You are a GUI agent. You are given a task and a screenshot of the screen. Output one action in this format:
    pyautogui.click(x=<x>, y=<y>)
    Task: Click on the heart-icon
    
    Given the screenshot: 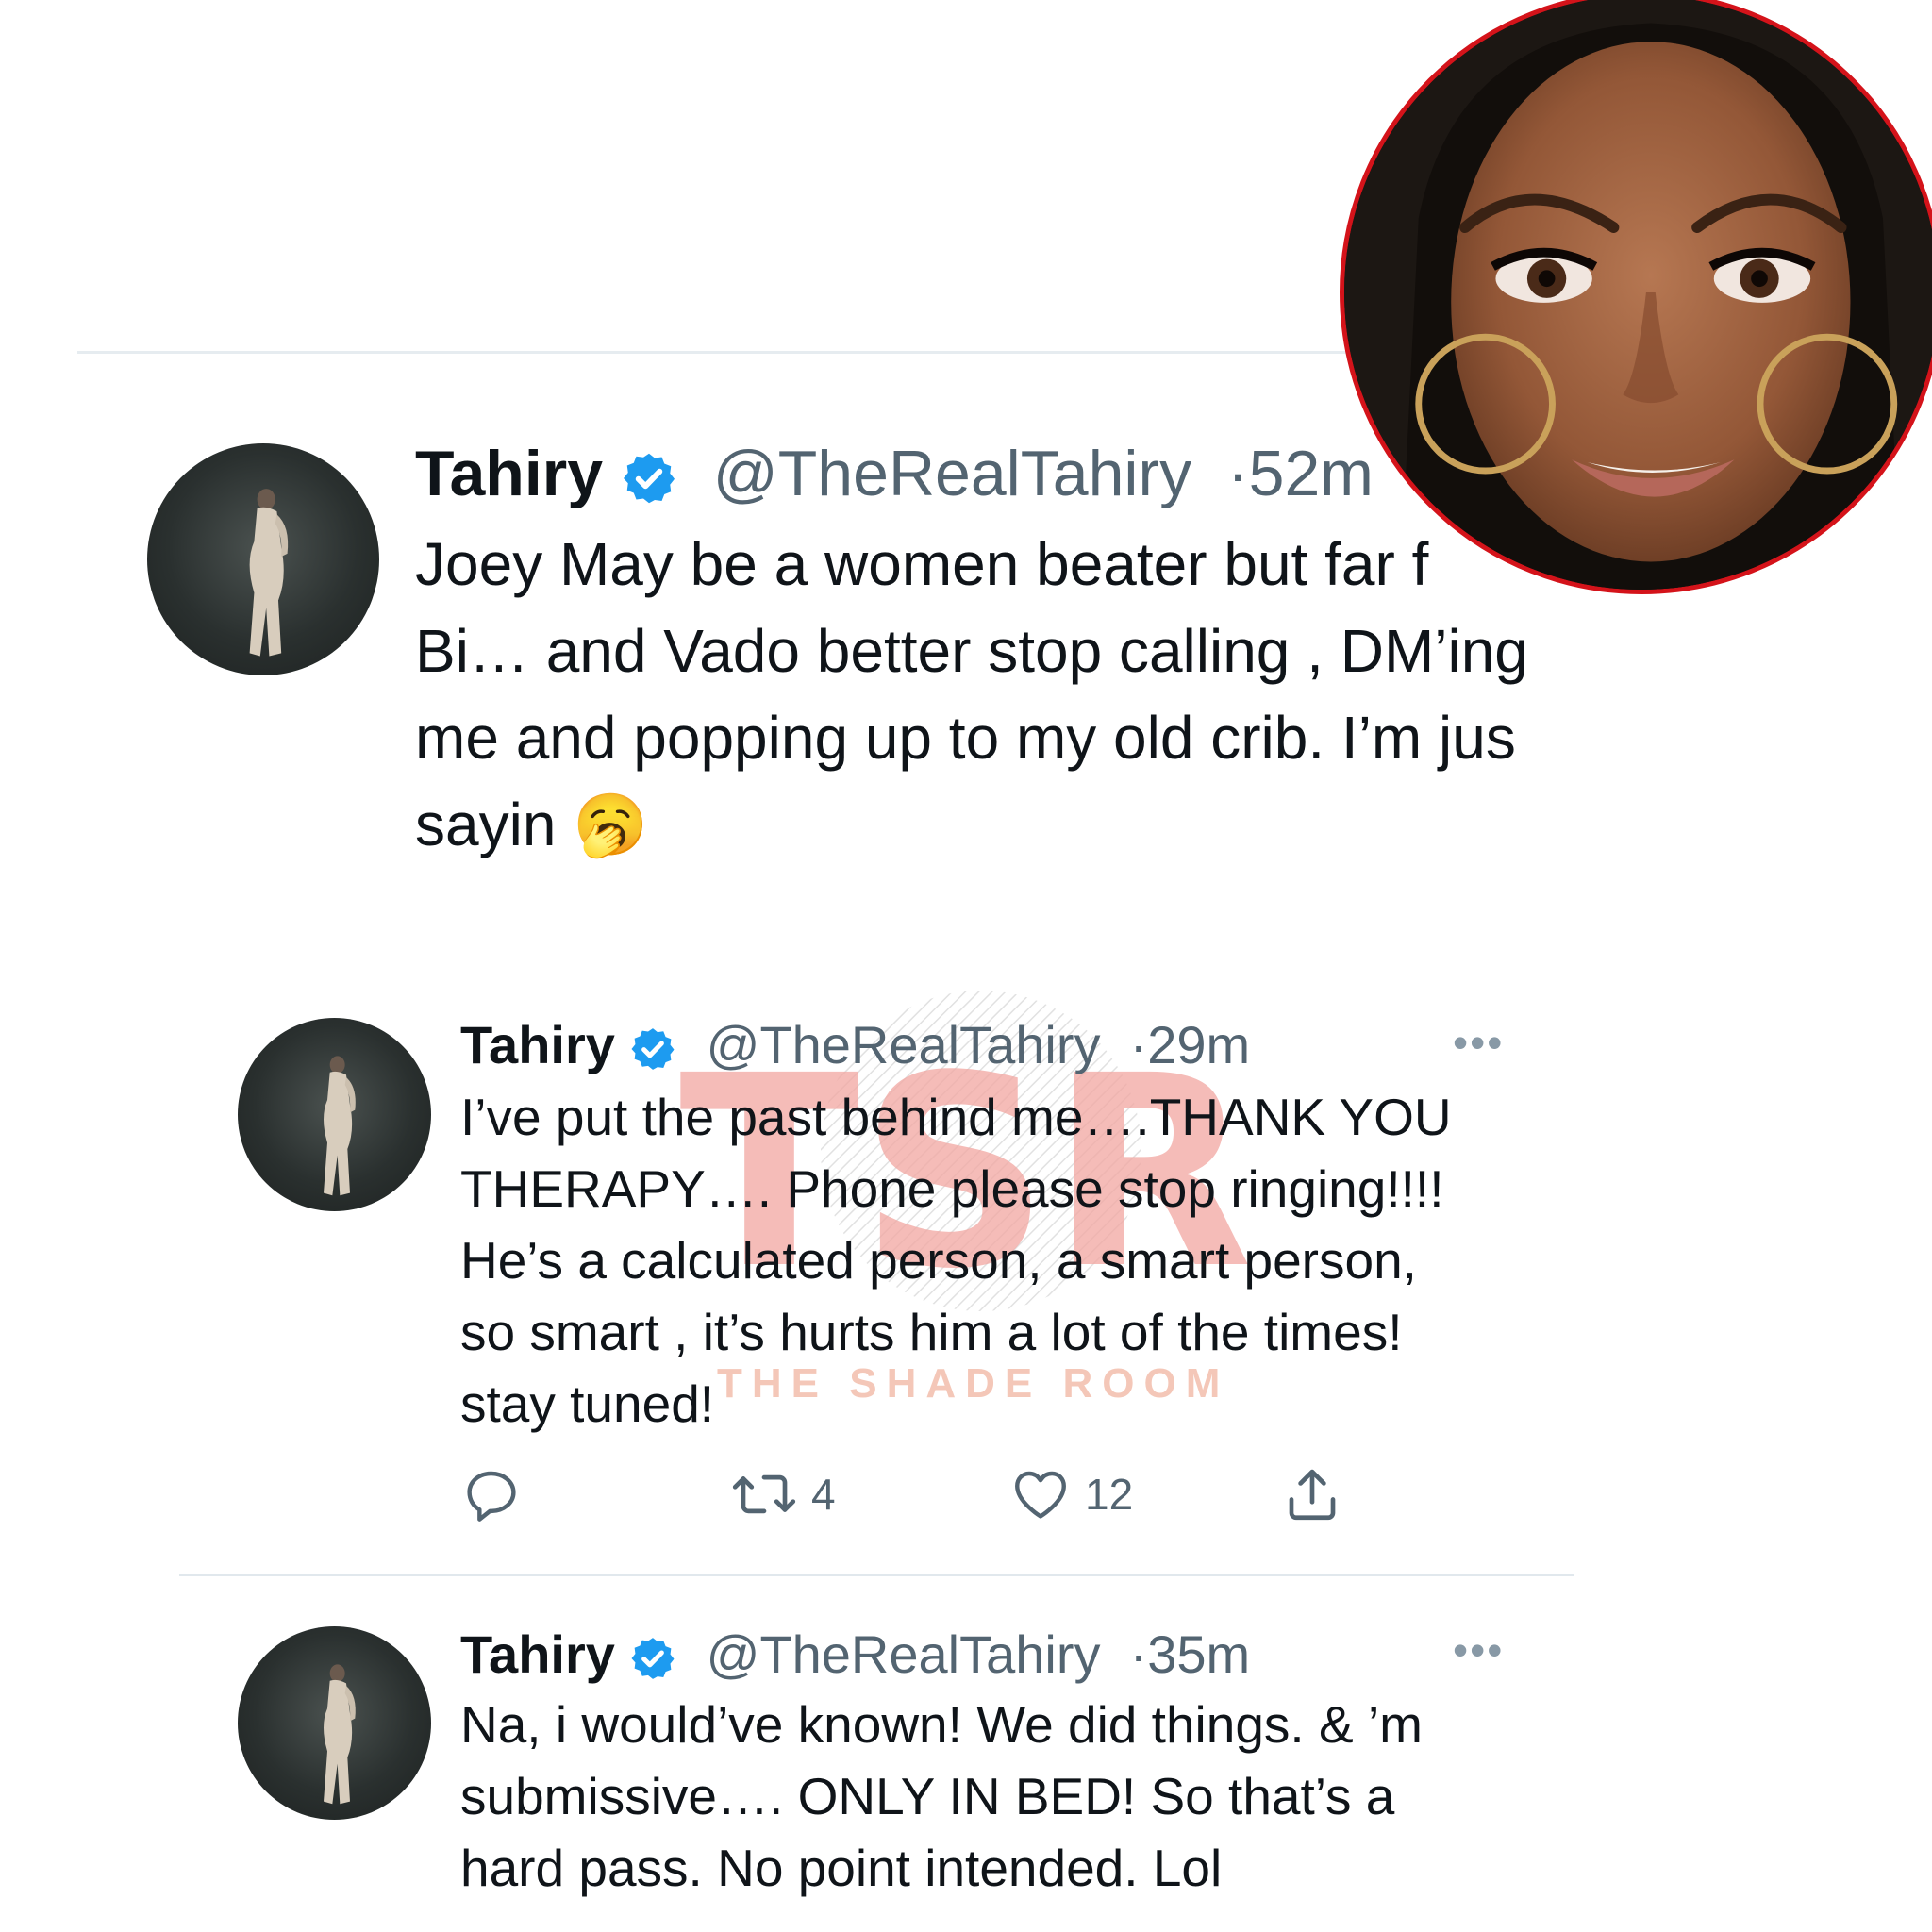 What is the action you would take?
    pyautogui.click(x=1040, y=1495)
    